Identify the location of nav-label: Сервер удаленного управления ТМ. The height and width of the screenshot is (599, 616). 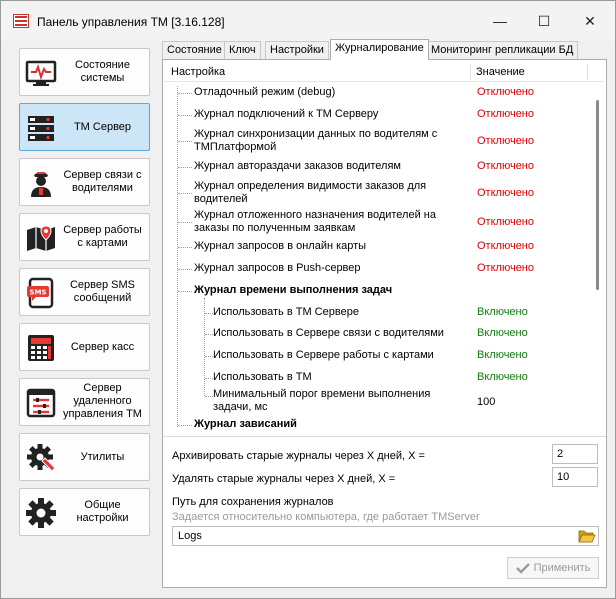
(102, 401).